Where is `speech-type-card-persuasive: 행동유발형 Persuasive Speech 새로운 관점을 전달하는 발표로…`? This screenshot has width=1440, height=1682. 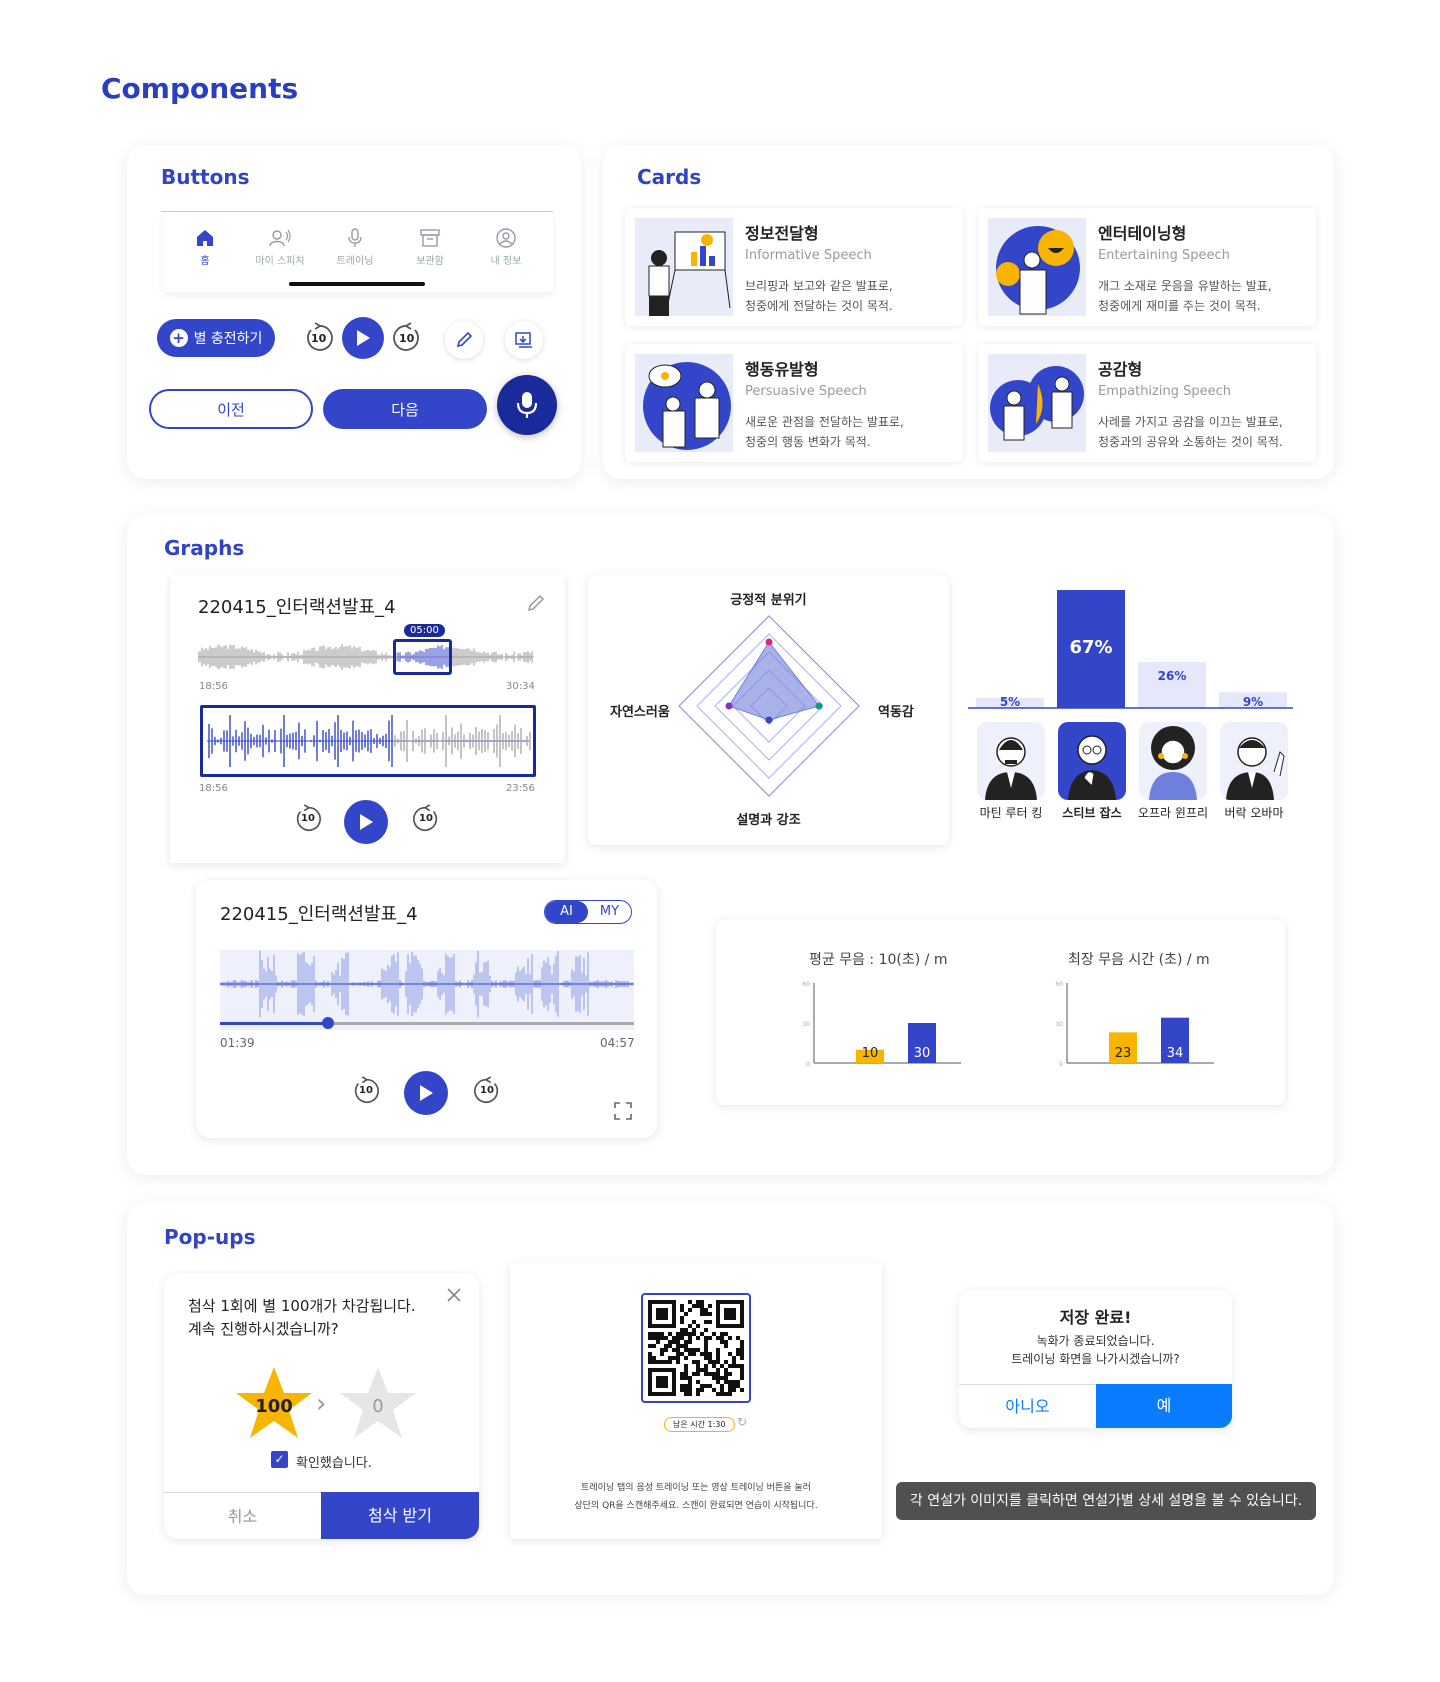 speech-type-card-persuasive: 행동유발형 Persuasive Speech 새로운 관점을 전달하는 발표로… is located at coordinates (794, 403).